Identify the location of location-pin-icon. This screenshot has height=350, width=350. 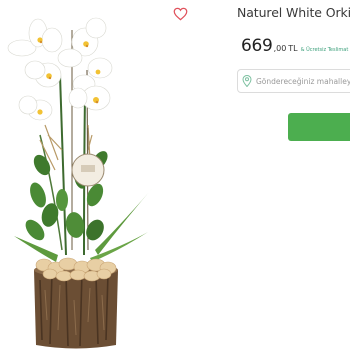
(247, 81).